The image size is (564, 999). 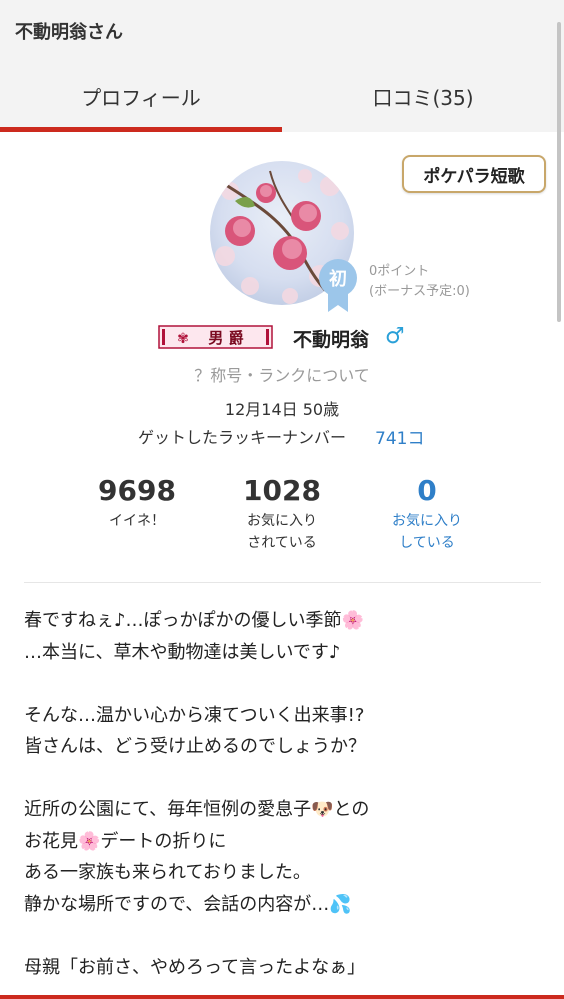 I want to click on badge-char: 初, so click(x=338, y=279).